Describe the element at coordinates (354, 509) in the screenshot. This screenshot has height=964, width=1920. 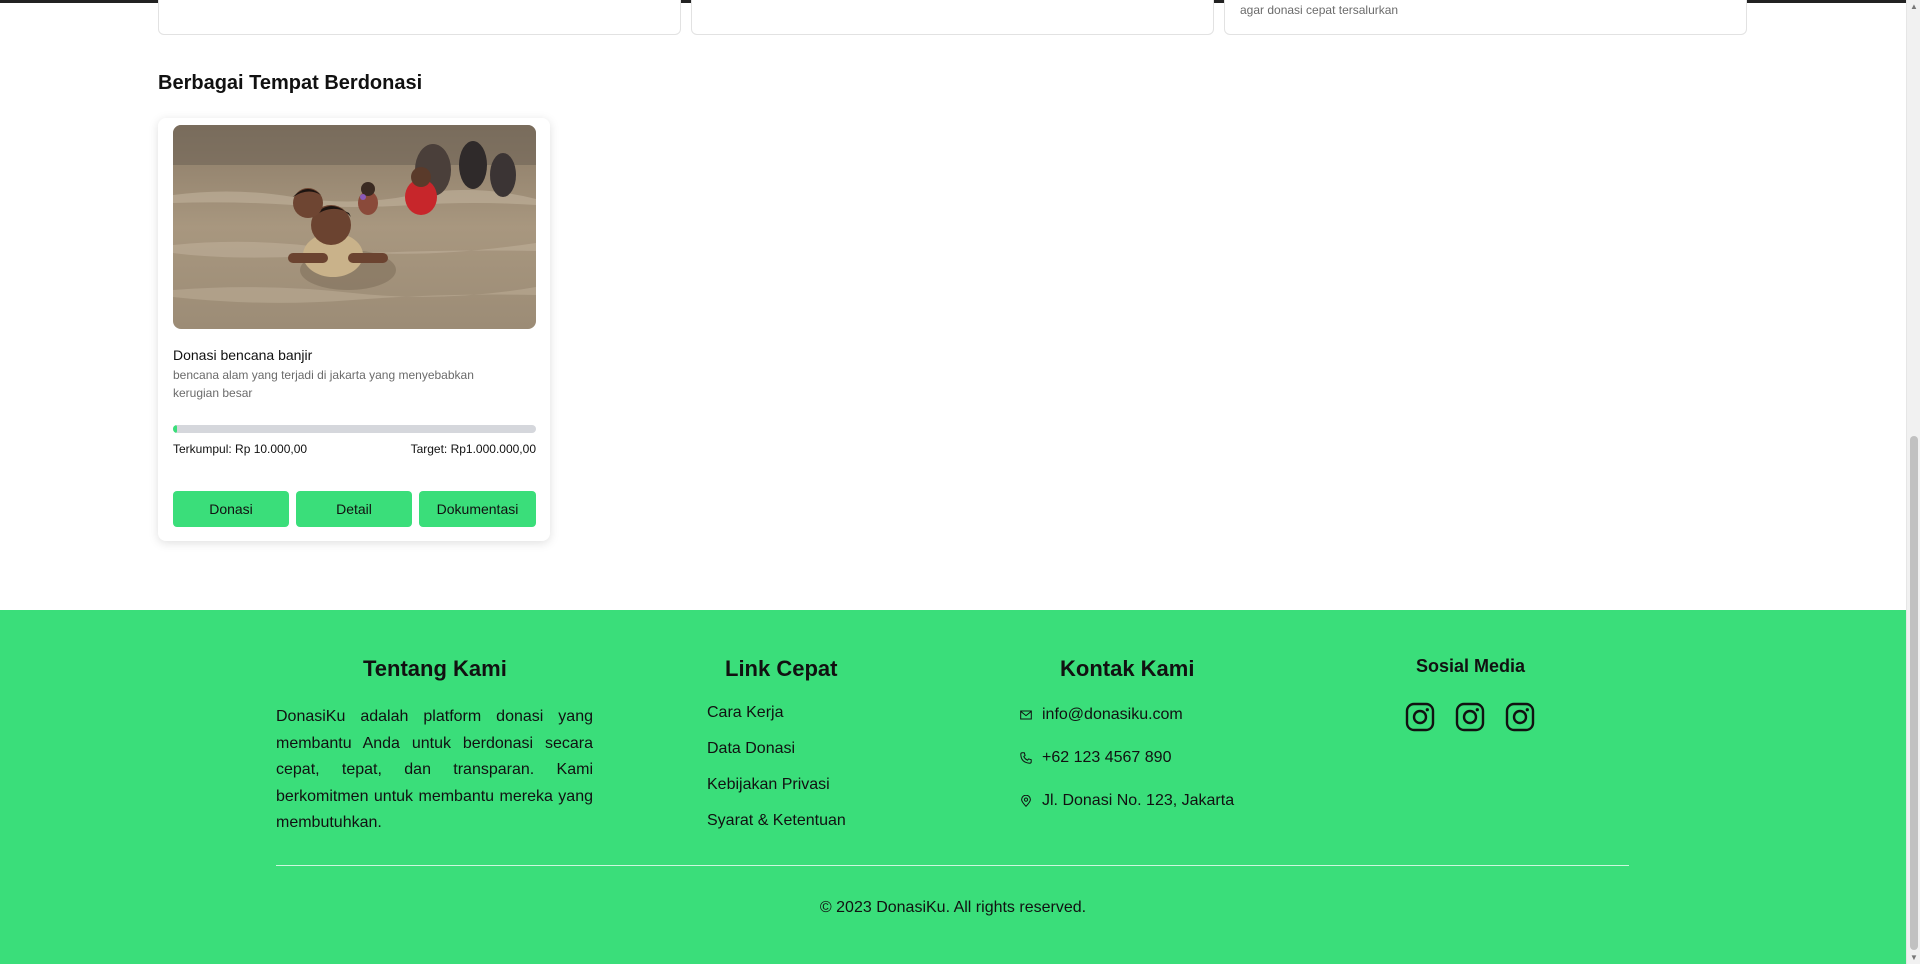
I see `detail-button: Detail` at that location.